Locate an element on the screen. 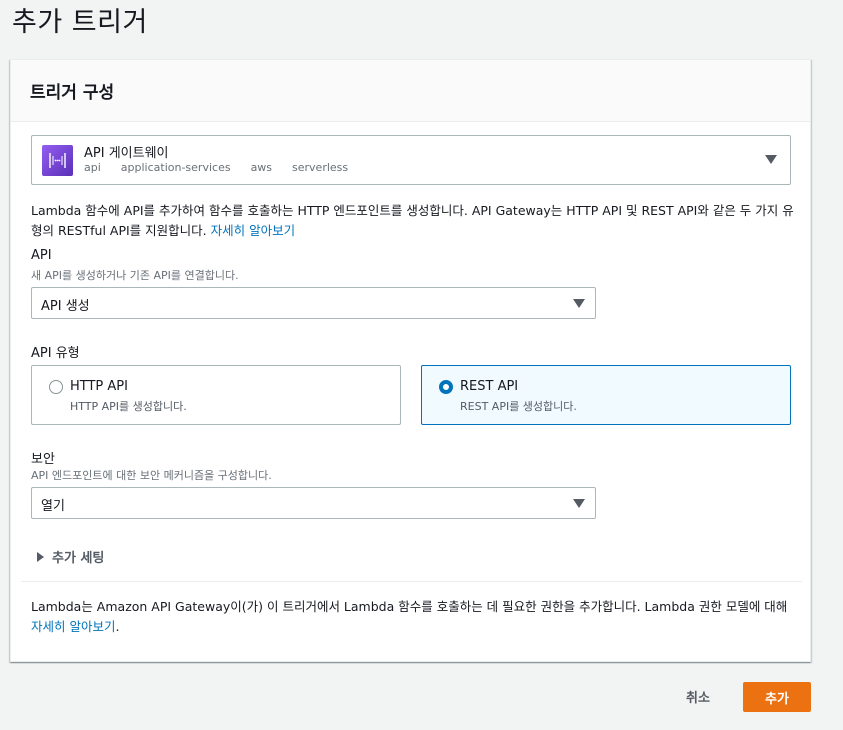 The width and height of the screenshot is (843, 730). trigger-tag: api is located at coordinates (92, 167).